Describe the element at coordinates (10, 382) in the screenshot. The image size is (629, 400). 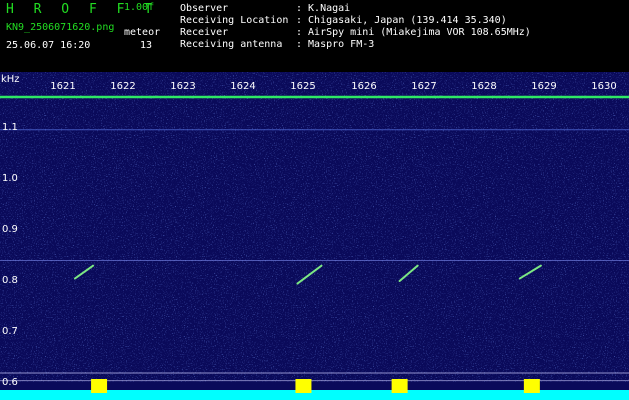
I see `y-tick-label: 0.6` at that location.